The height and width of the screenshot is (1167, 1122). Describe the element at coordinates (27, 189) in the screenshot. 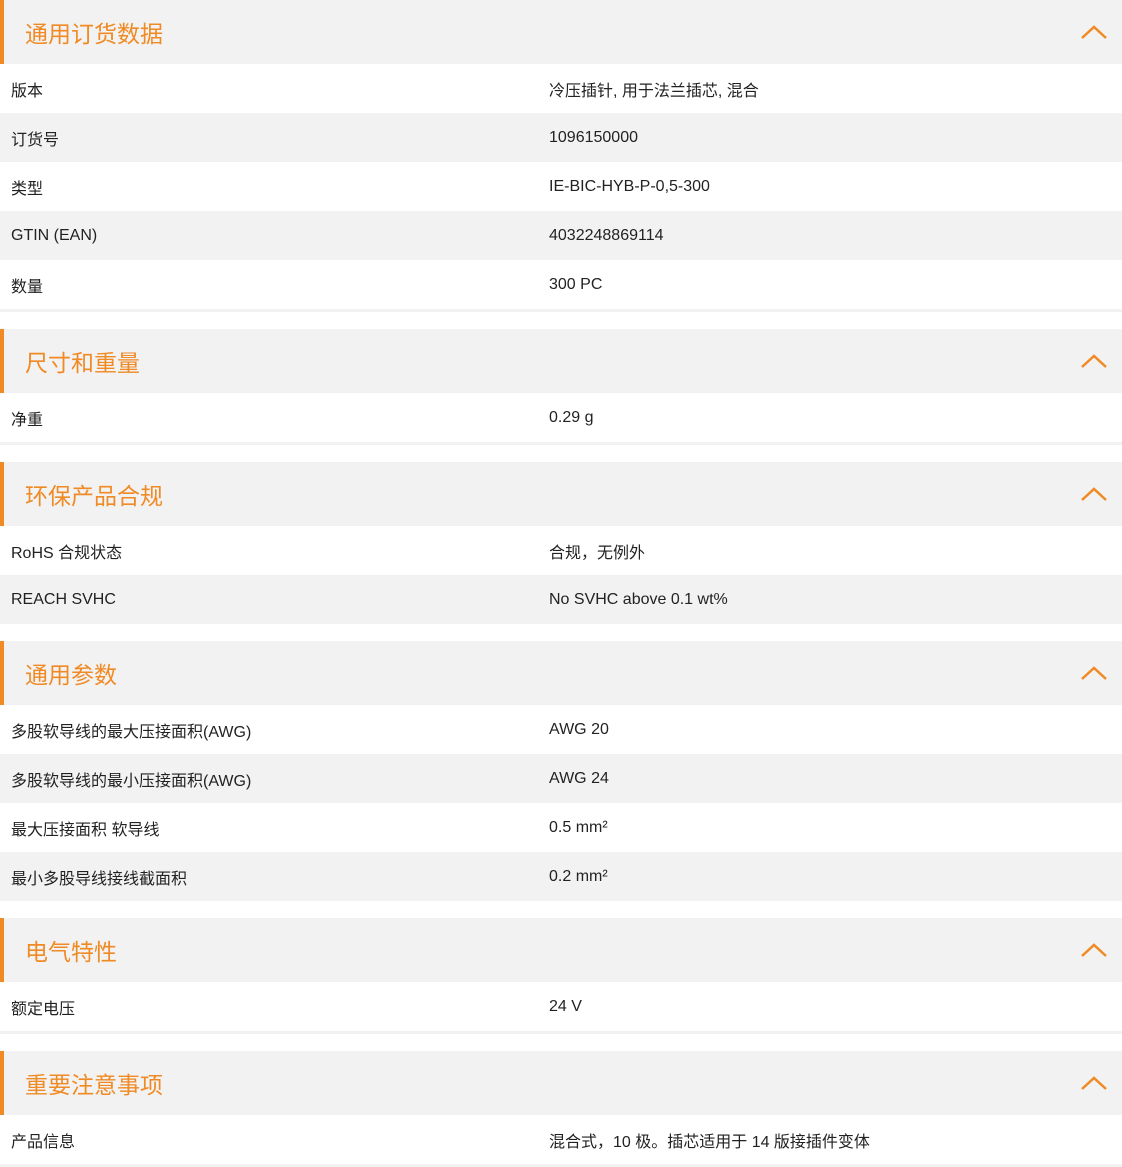

I see `row-label: 类型` at that location.